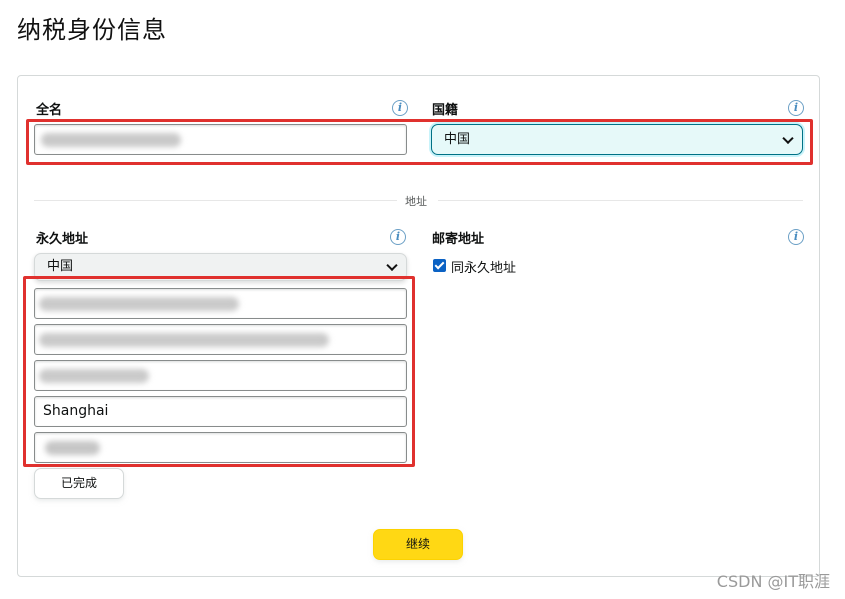  I want to click on permanent-country-value: 中国, so click(60, 266).